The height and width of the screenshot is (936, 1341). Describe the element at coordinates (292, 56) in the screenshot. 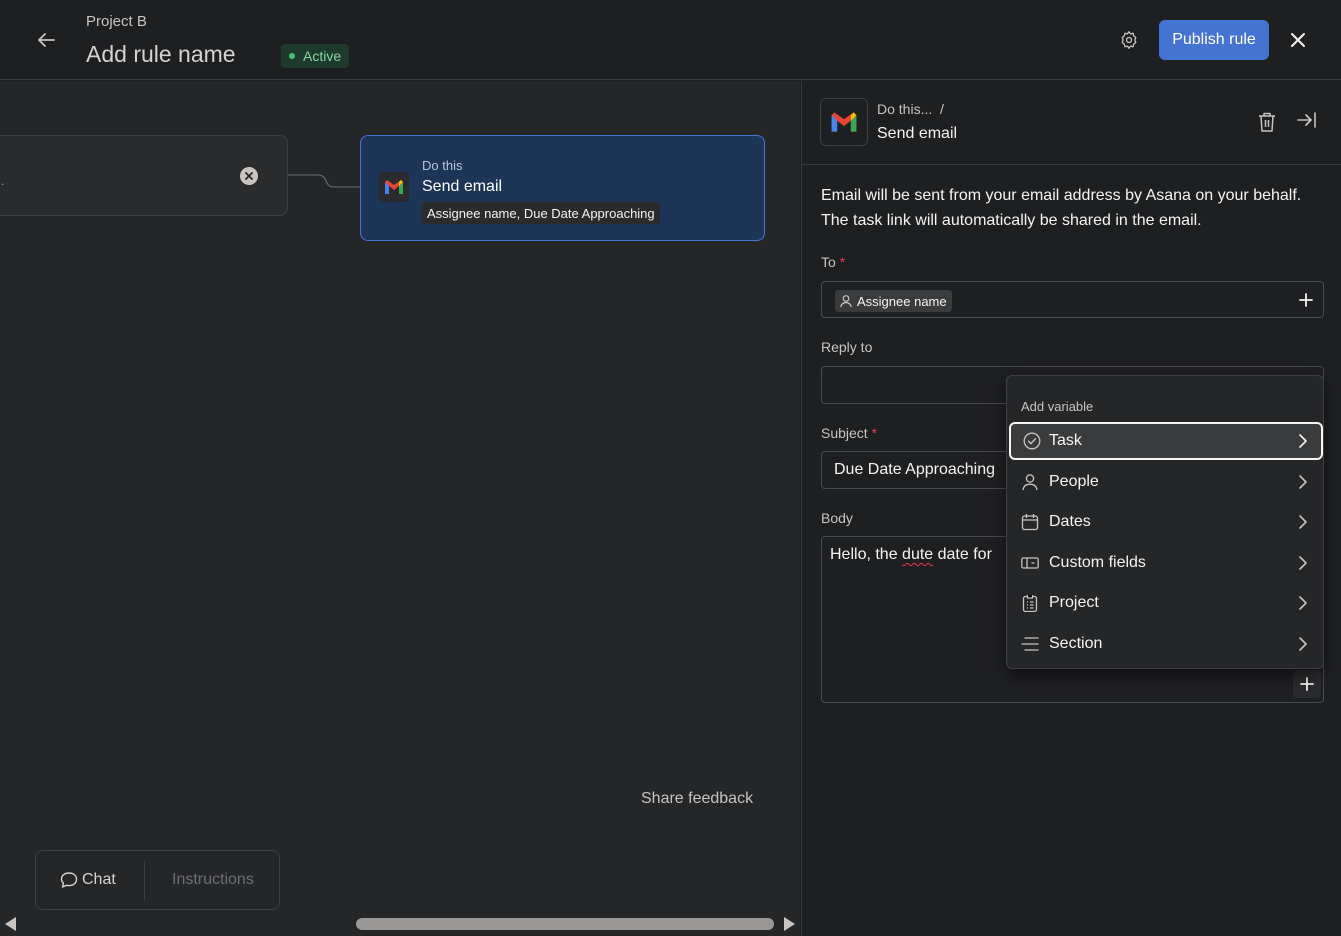

I see `status-dot-icon` at that location.